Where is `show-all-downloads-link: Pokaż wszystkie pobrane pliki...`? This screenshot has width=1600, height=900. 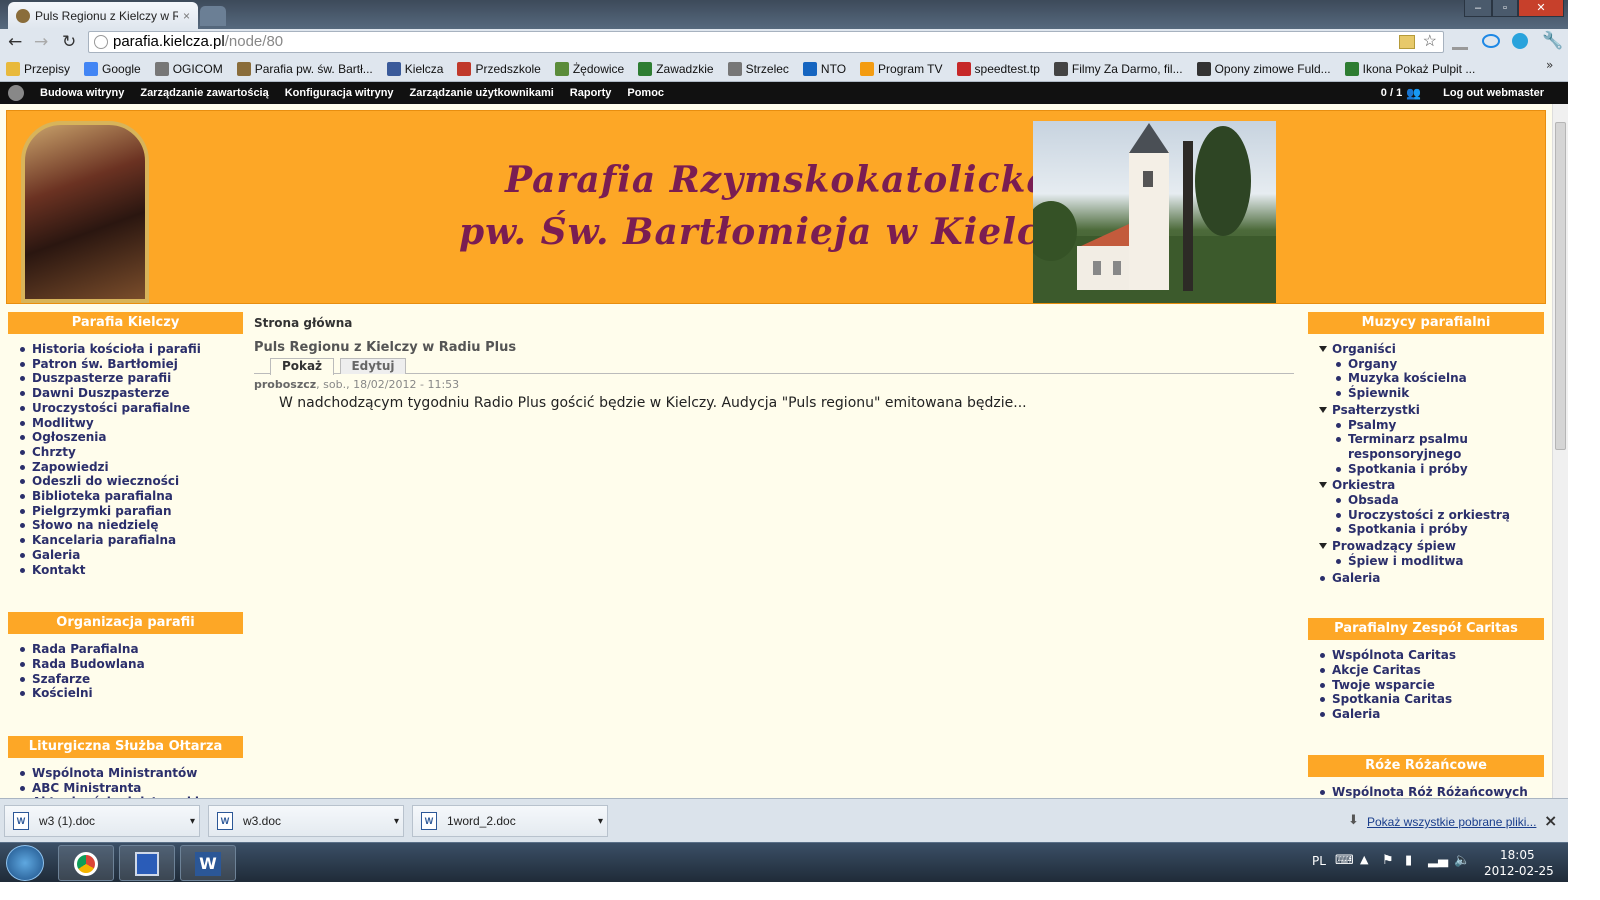 show-all-downloads-link: Pokaż wszystkie pobrane pliki... is located at coordinates (1451, 822).